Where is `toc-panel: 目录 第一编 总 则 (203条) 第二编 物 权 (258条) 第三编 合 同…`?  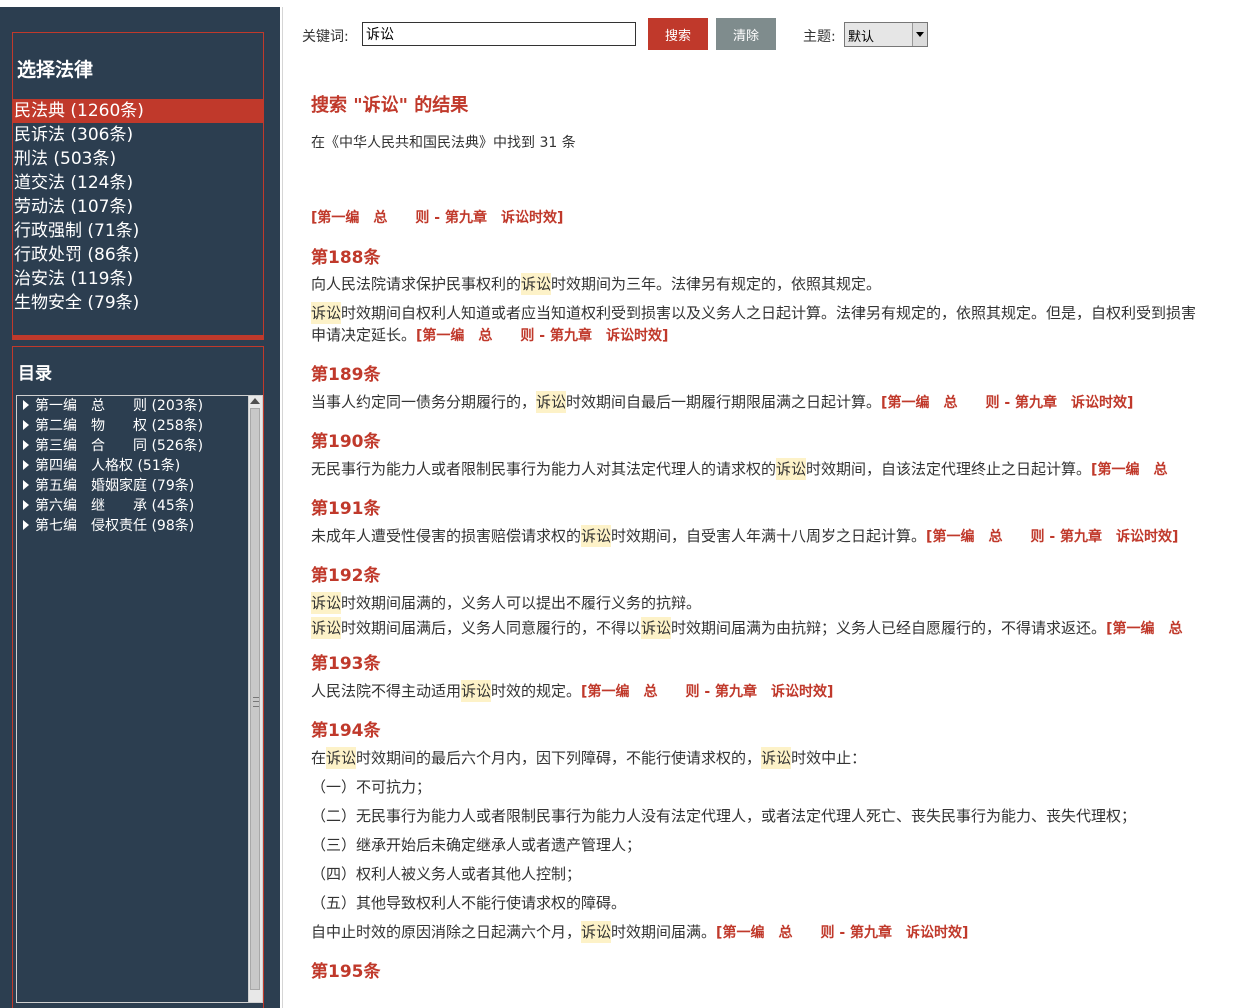
toc-panel: 目录 第一编 总 则 (203条) 第二编 物 权 (258条) 第三编 合 同… is located at coordinates (138, 677).